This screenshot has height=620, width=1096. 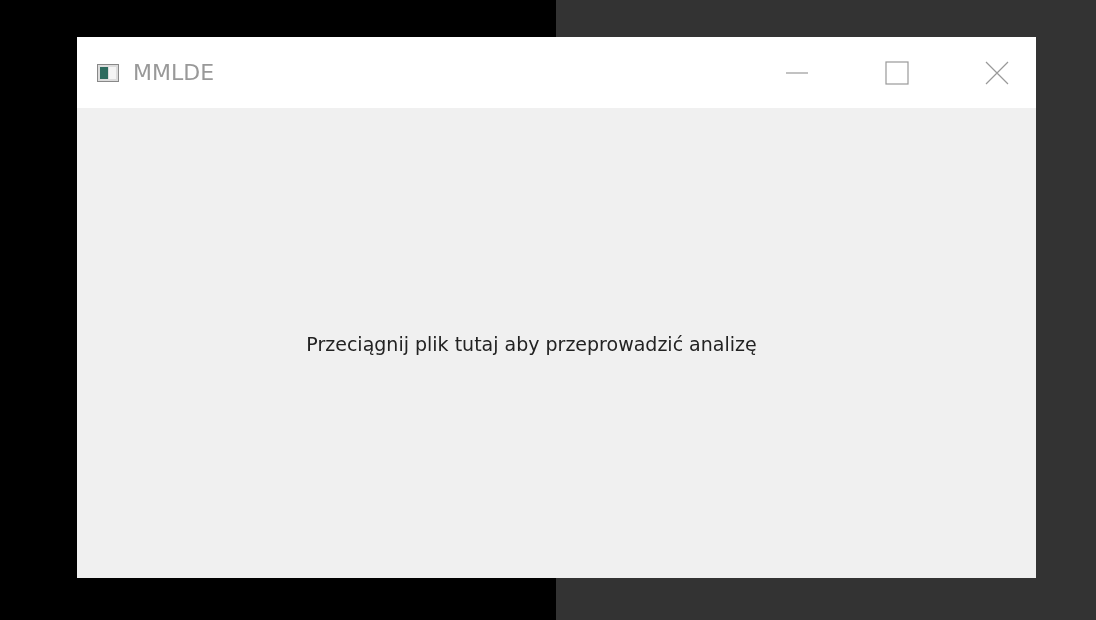 I want to click on drop-hint: Przeciągnij plik tutaj aby przeprowadzić analizę, so click(x=531, y=344).